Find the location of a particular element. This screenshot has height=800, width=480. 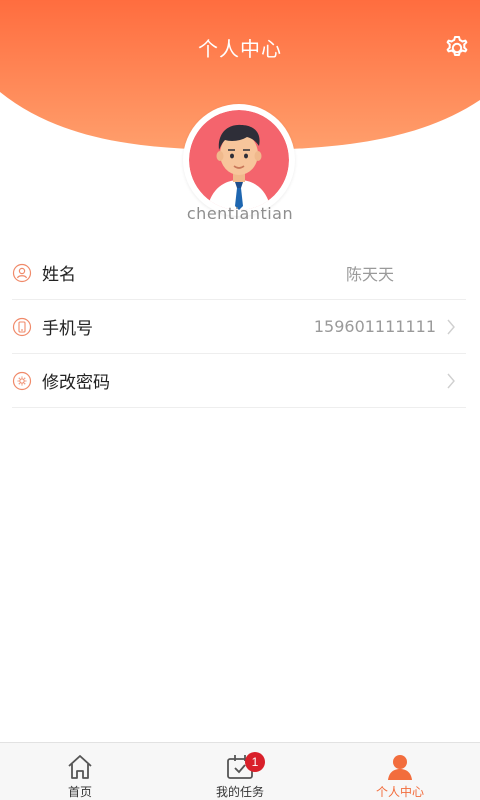

user-circle-icon is located at coordinates (22, 272).